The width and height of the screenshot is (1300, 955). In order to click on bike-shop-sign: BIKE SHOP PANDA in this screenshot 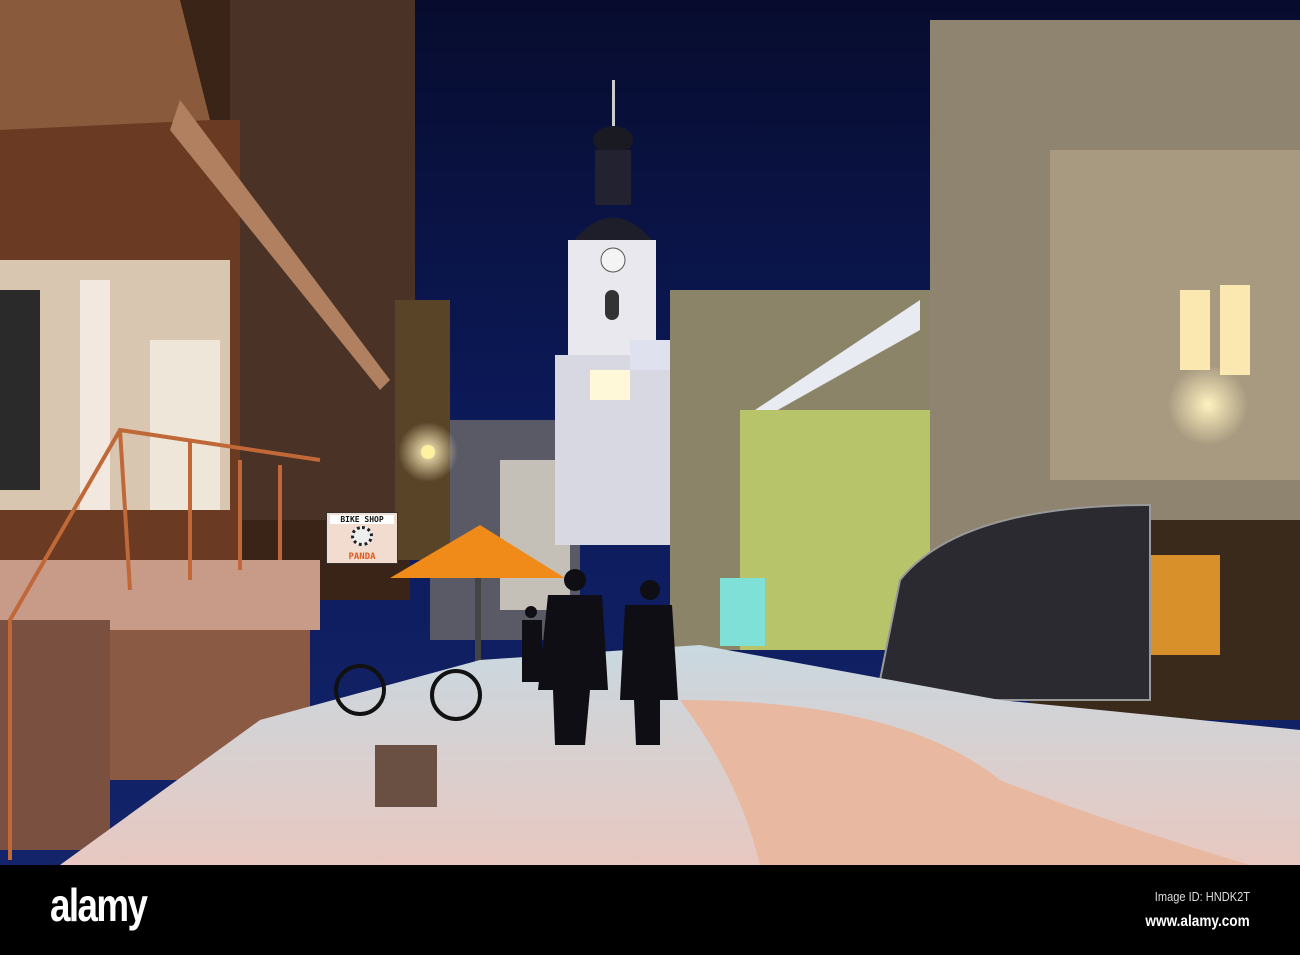, I will do `click(362, 538)`.